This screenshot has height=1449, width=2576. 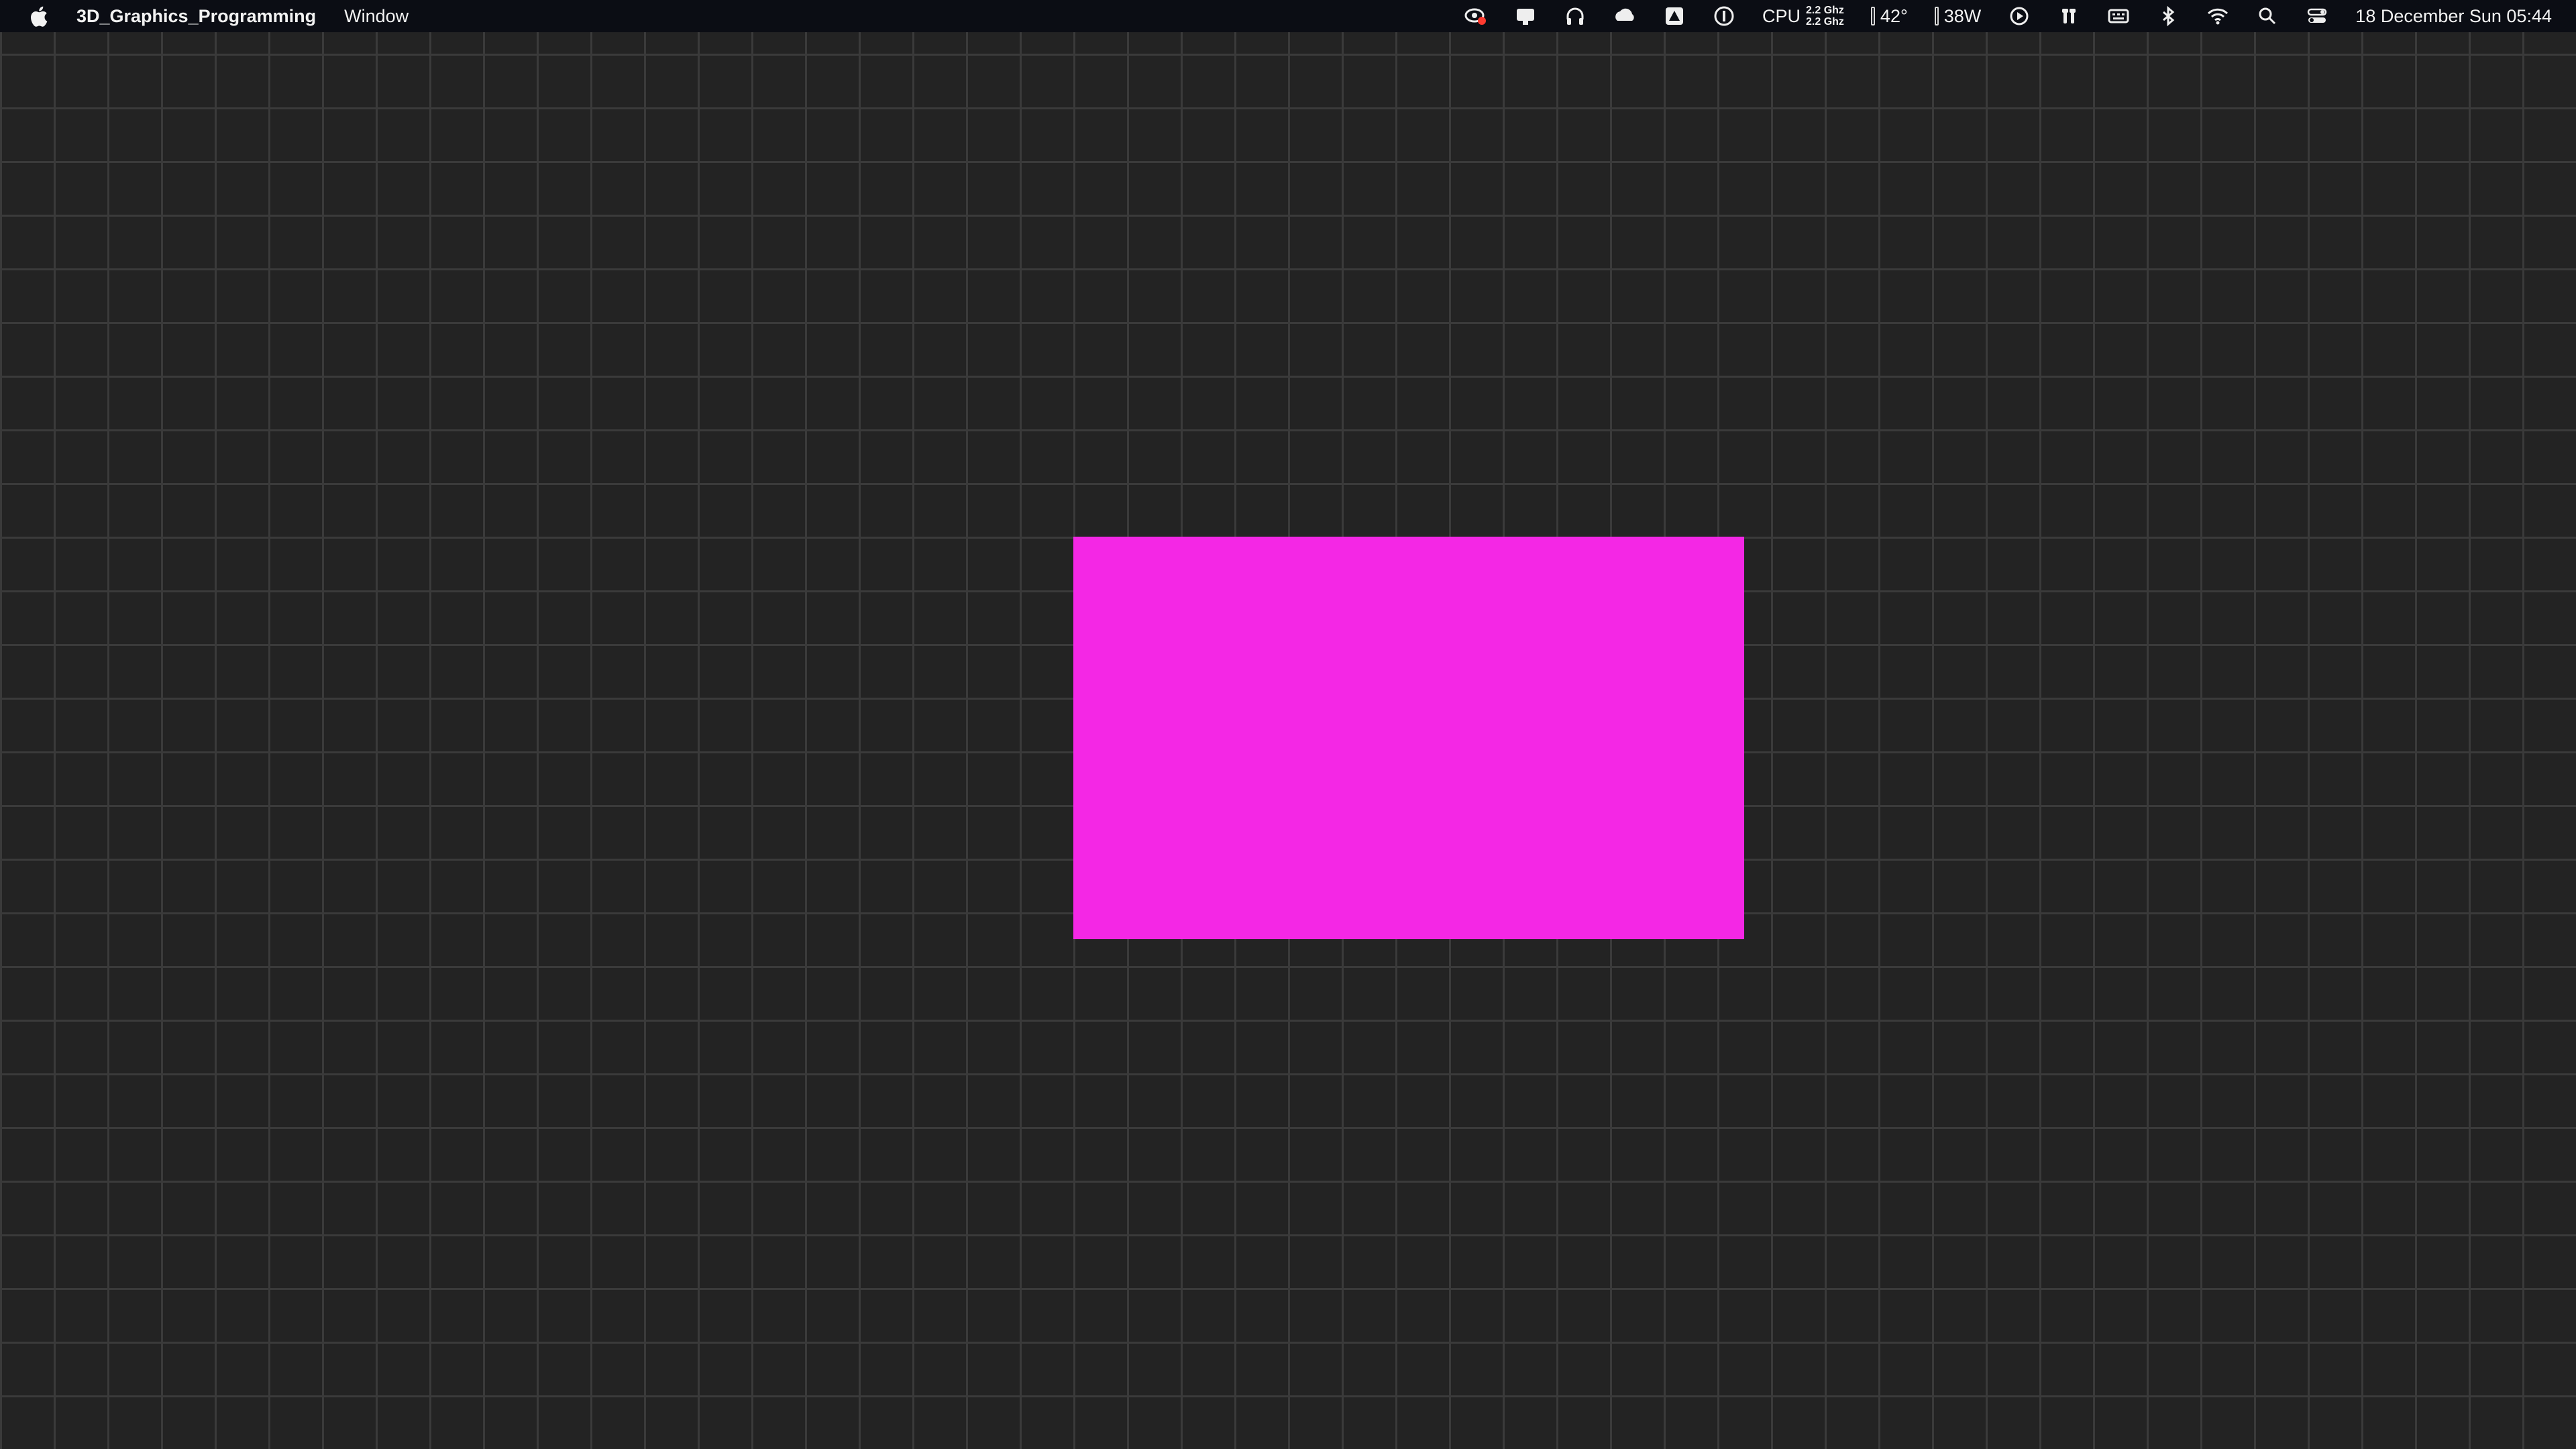 What do you see at coordinates (1525, 16) in the screenshot?
I see `notifications-icon` at bounding box center [1525, 16].